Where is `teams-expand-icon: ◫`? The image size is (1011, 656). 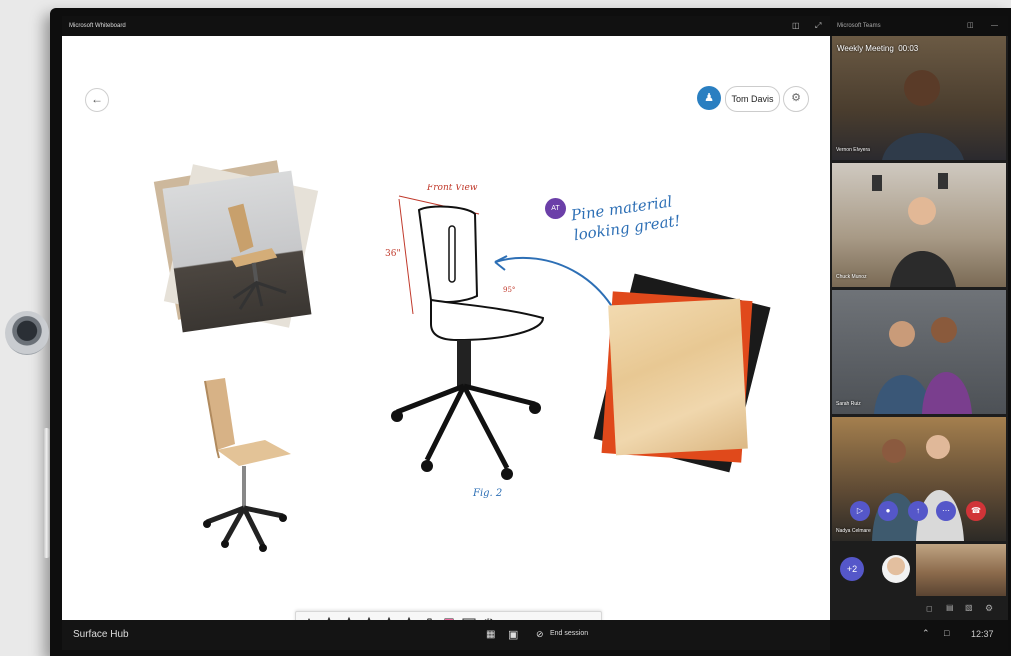
teams-expand-icon: ◫ is located at coordinates (970, 26).